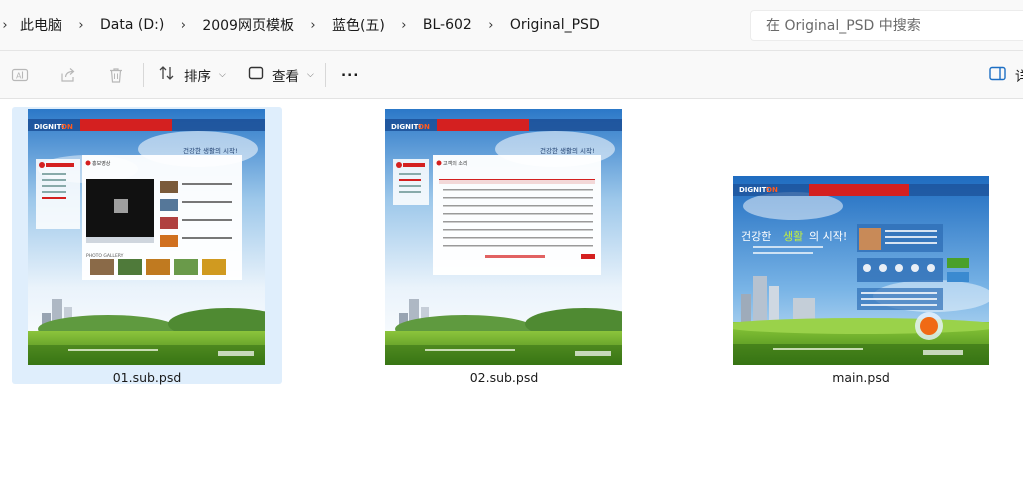  I want to click on file-name: 02.sub.psd, so click(504, 377).